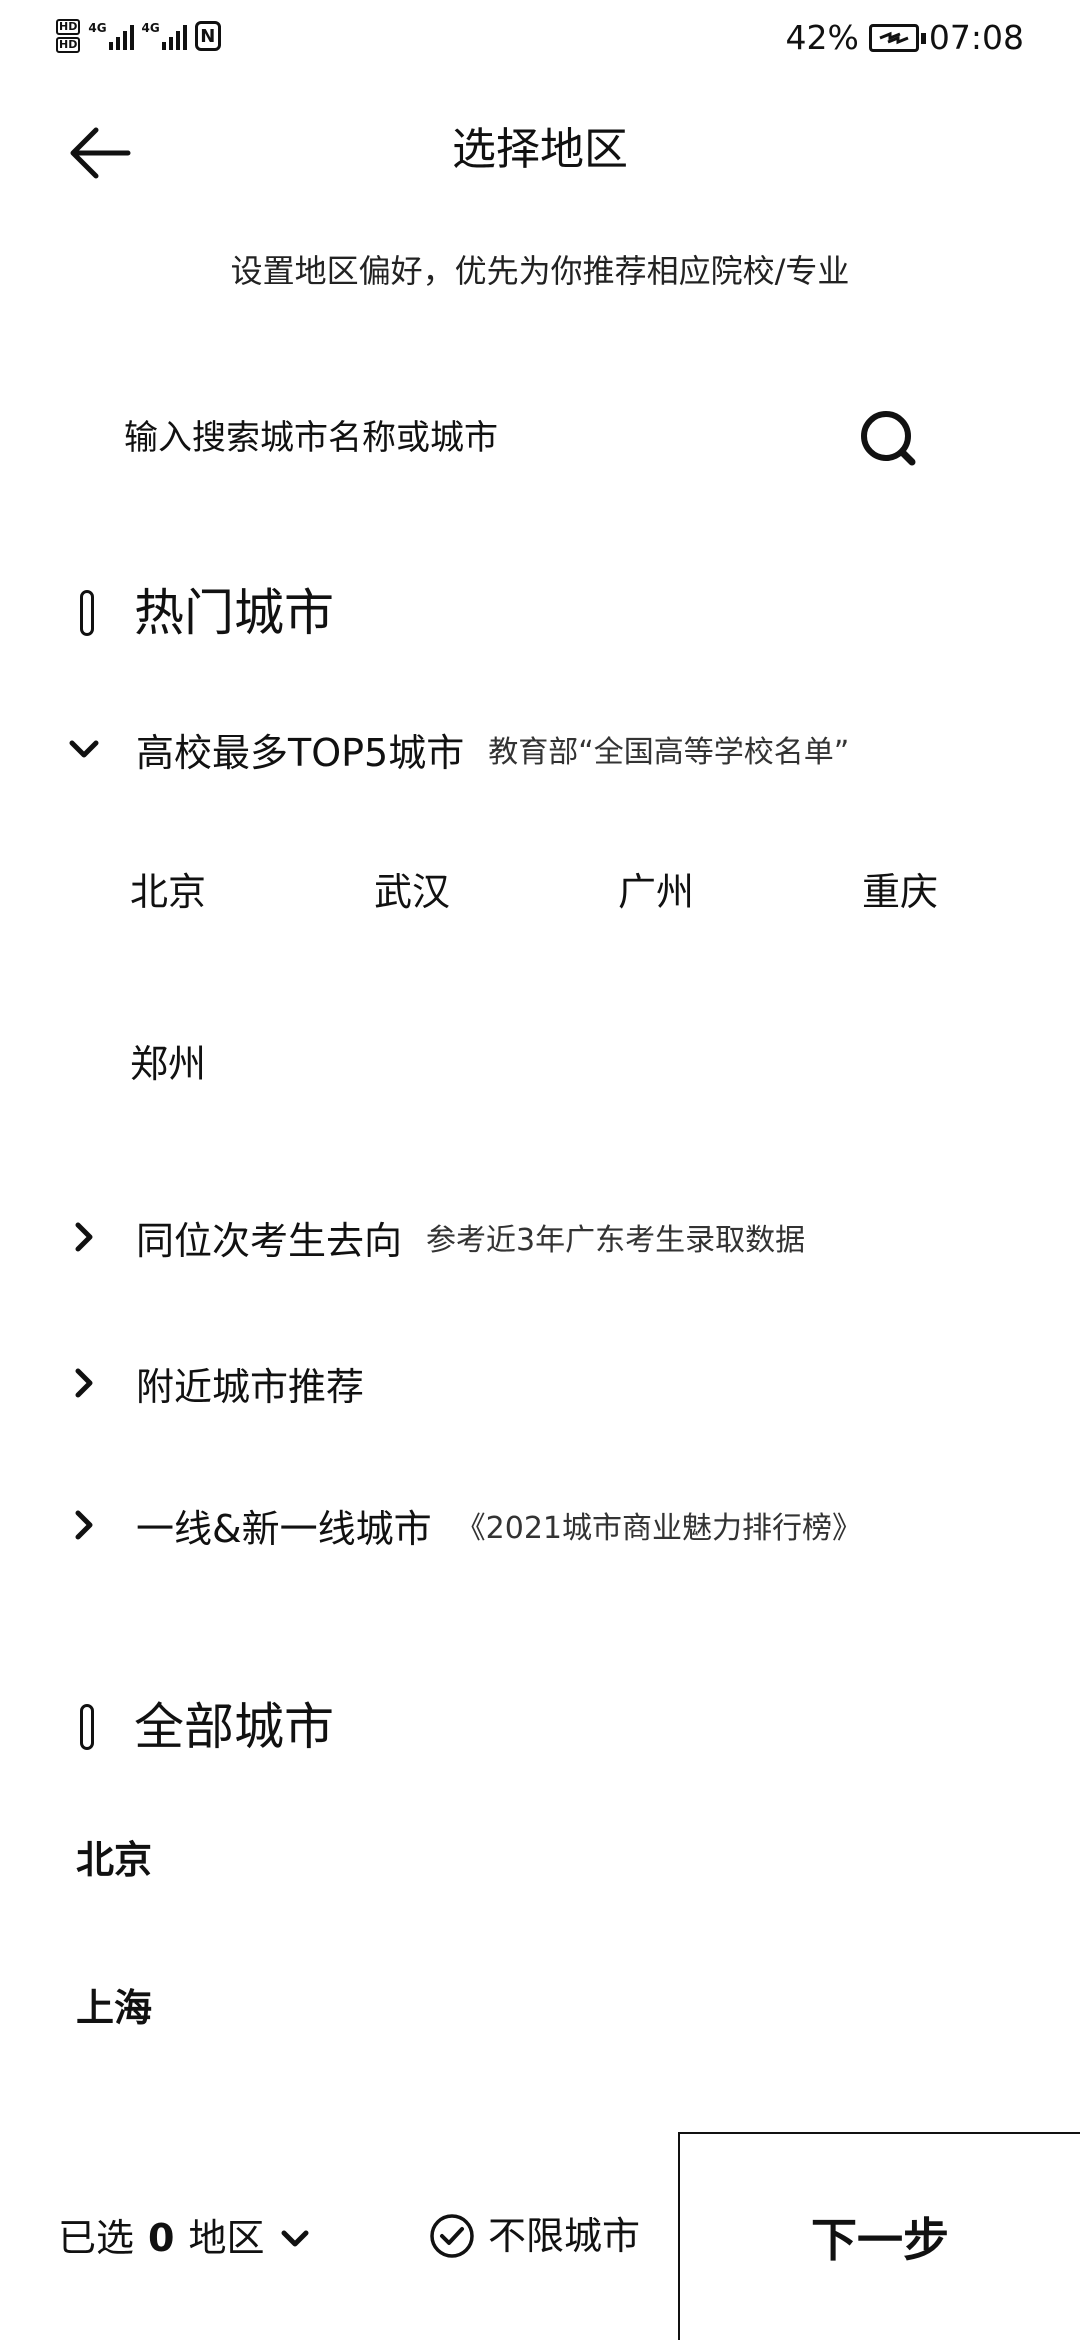 The width and height of the screenshot is (1080, 2340). What do you see at coordinates (616, 1240) in the screenshot?
I see `group-note: 参考近3年广东考生录取数据` at bounding box center [616, 1240].